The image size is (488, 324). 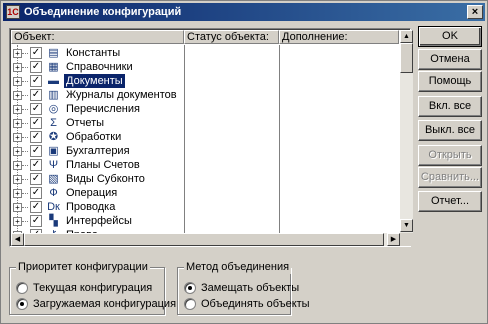 I want to click on radio-merge-objects: Объединять объекты, so click(x=247, y=304).